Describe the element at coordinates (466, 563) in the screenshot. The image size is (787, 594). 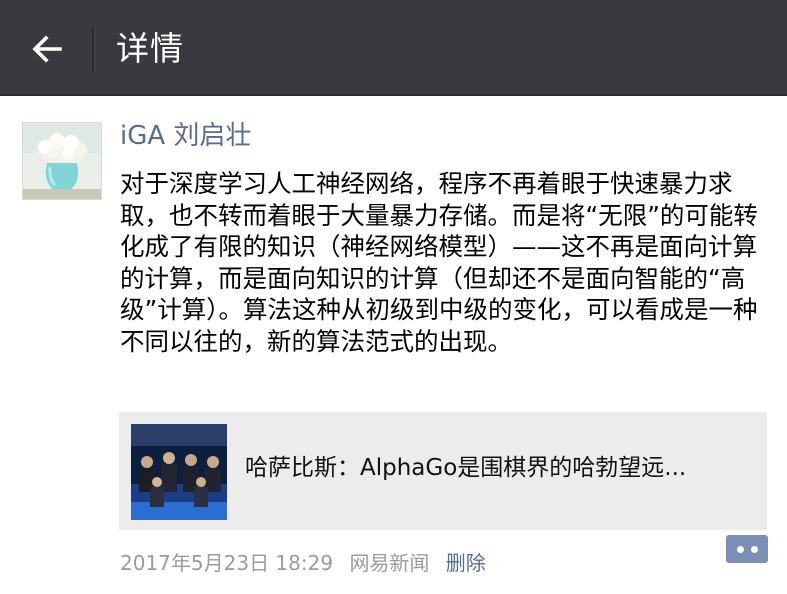
I see `delete-button: 删除` at that location.